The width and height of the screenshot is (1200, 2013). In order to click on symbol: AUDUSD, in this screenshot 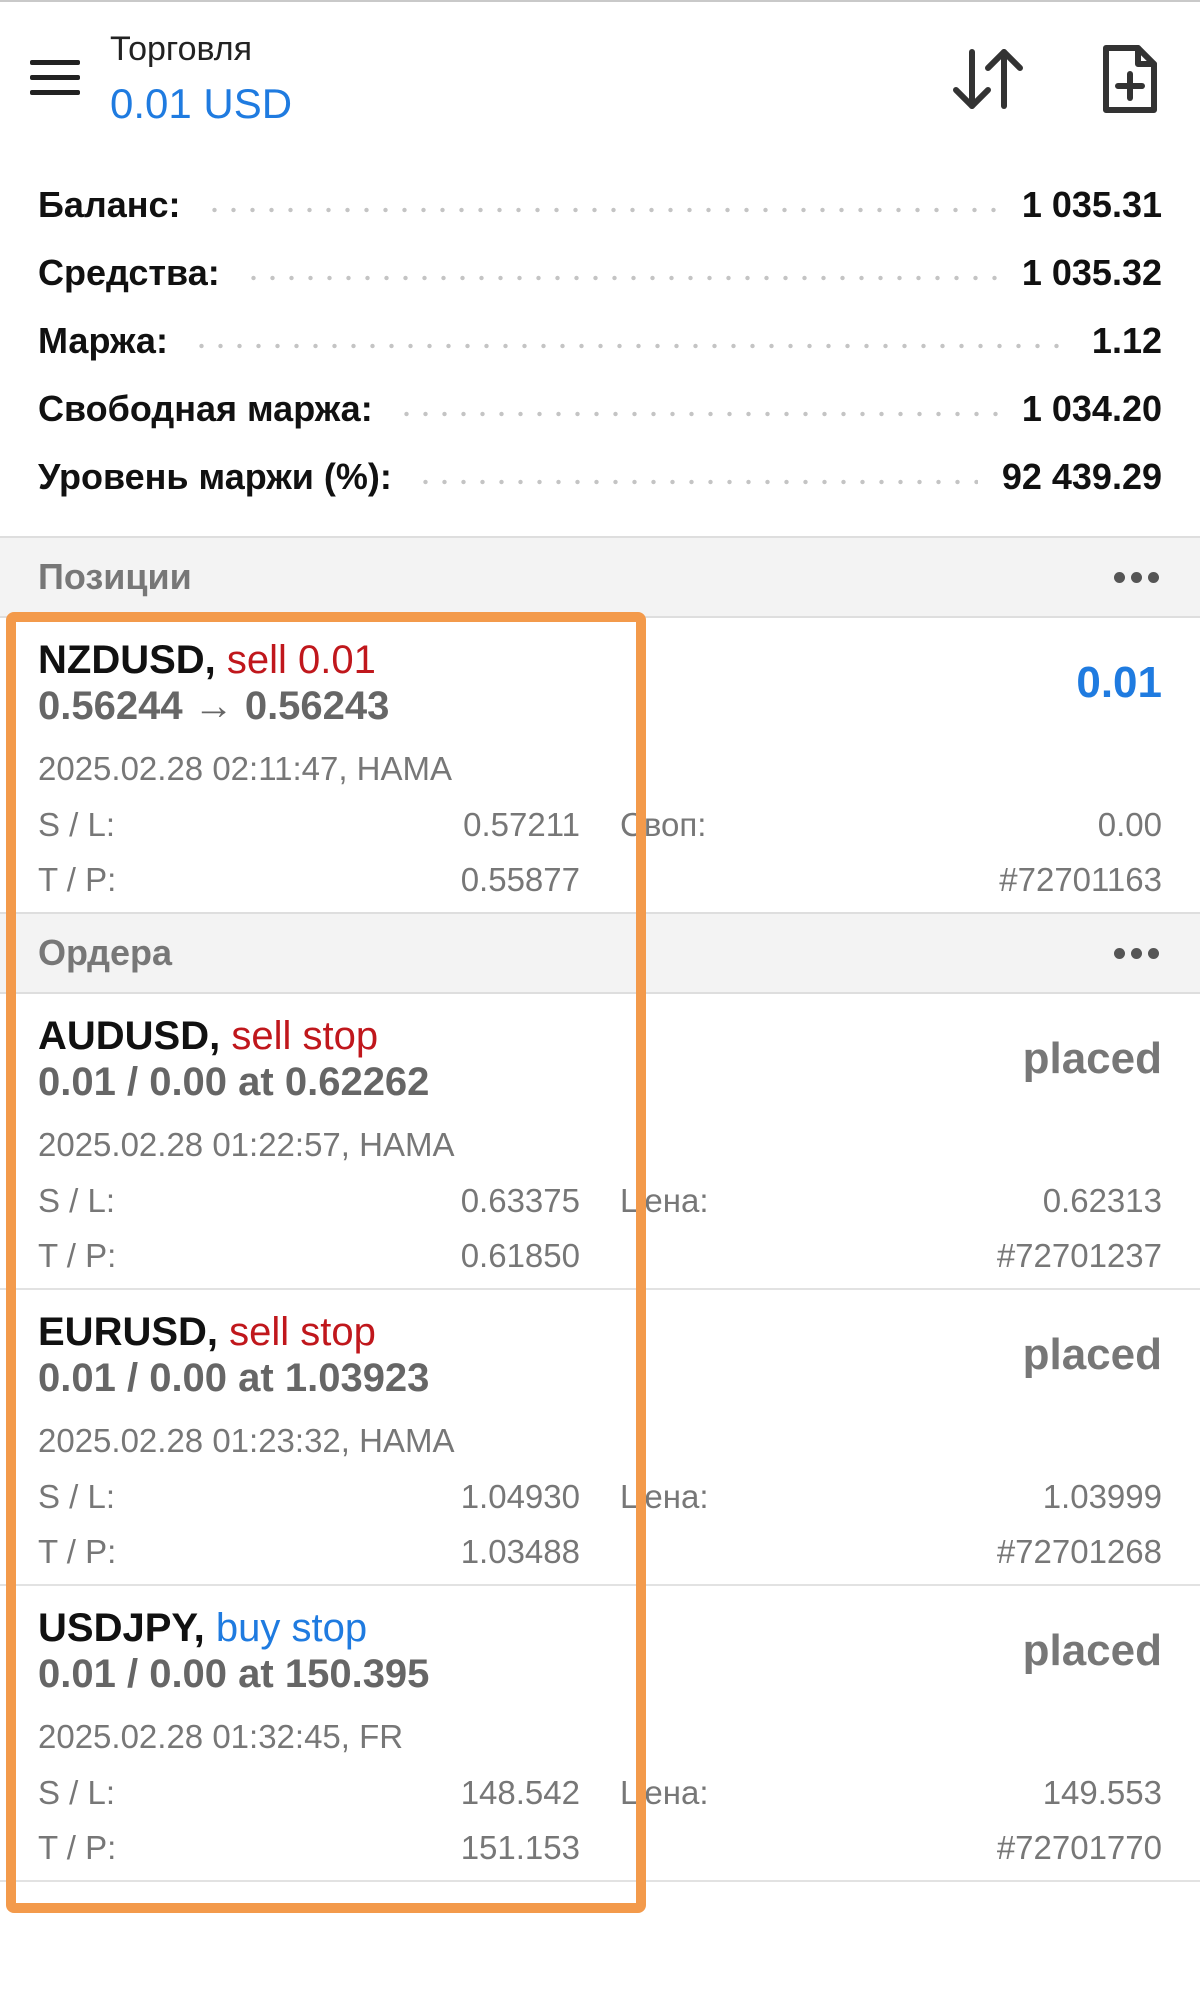, I will do `click(129, 1036)`.